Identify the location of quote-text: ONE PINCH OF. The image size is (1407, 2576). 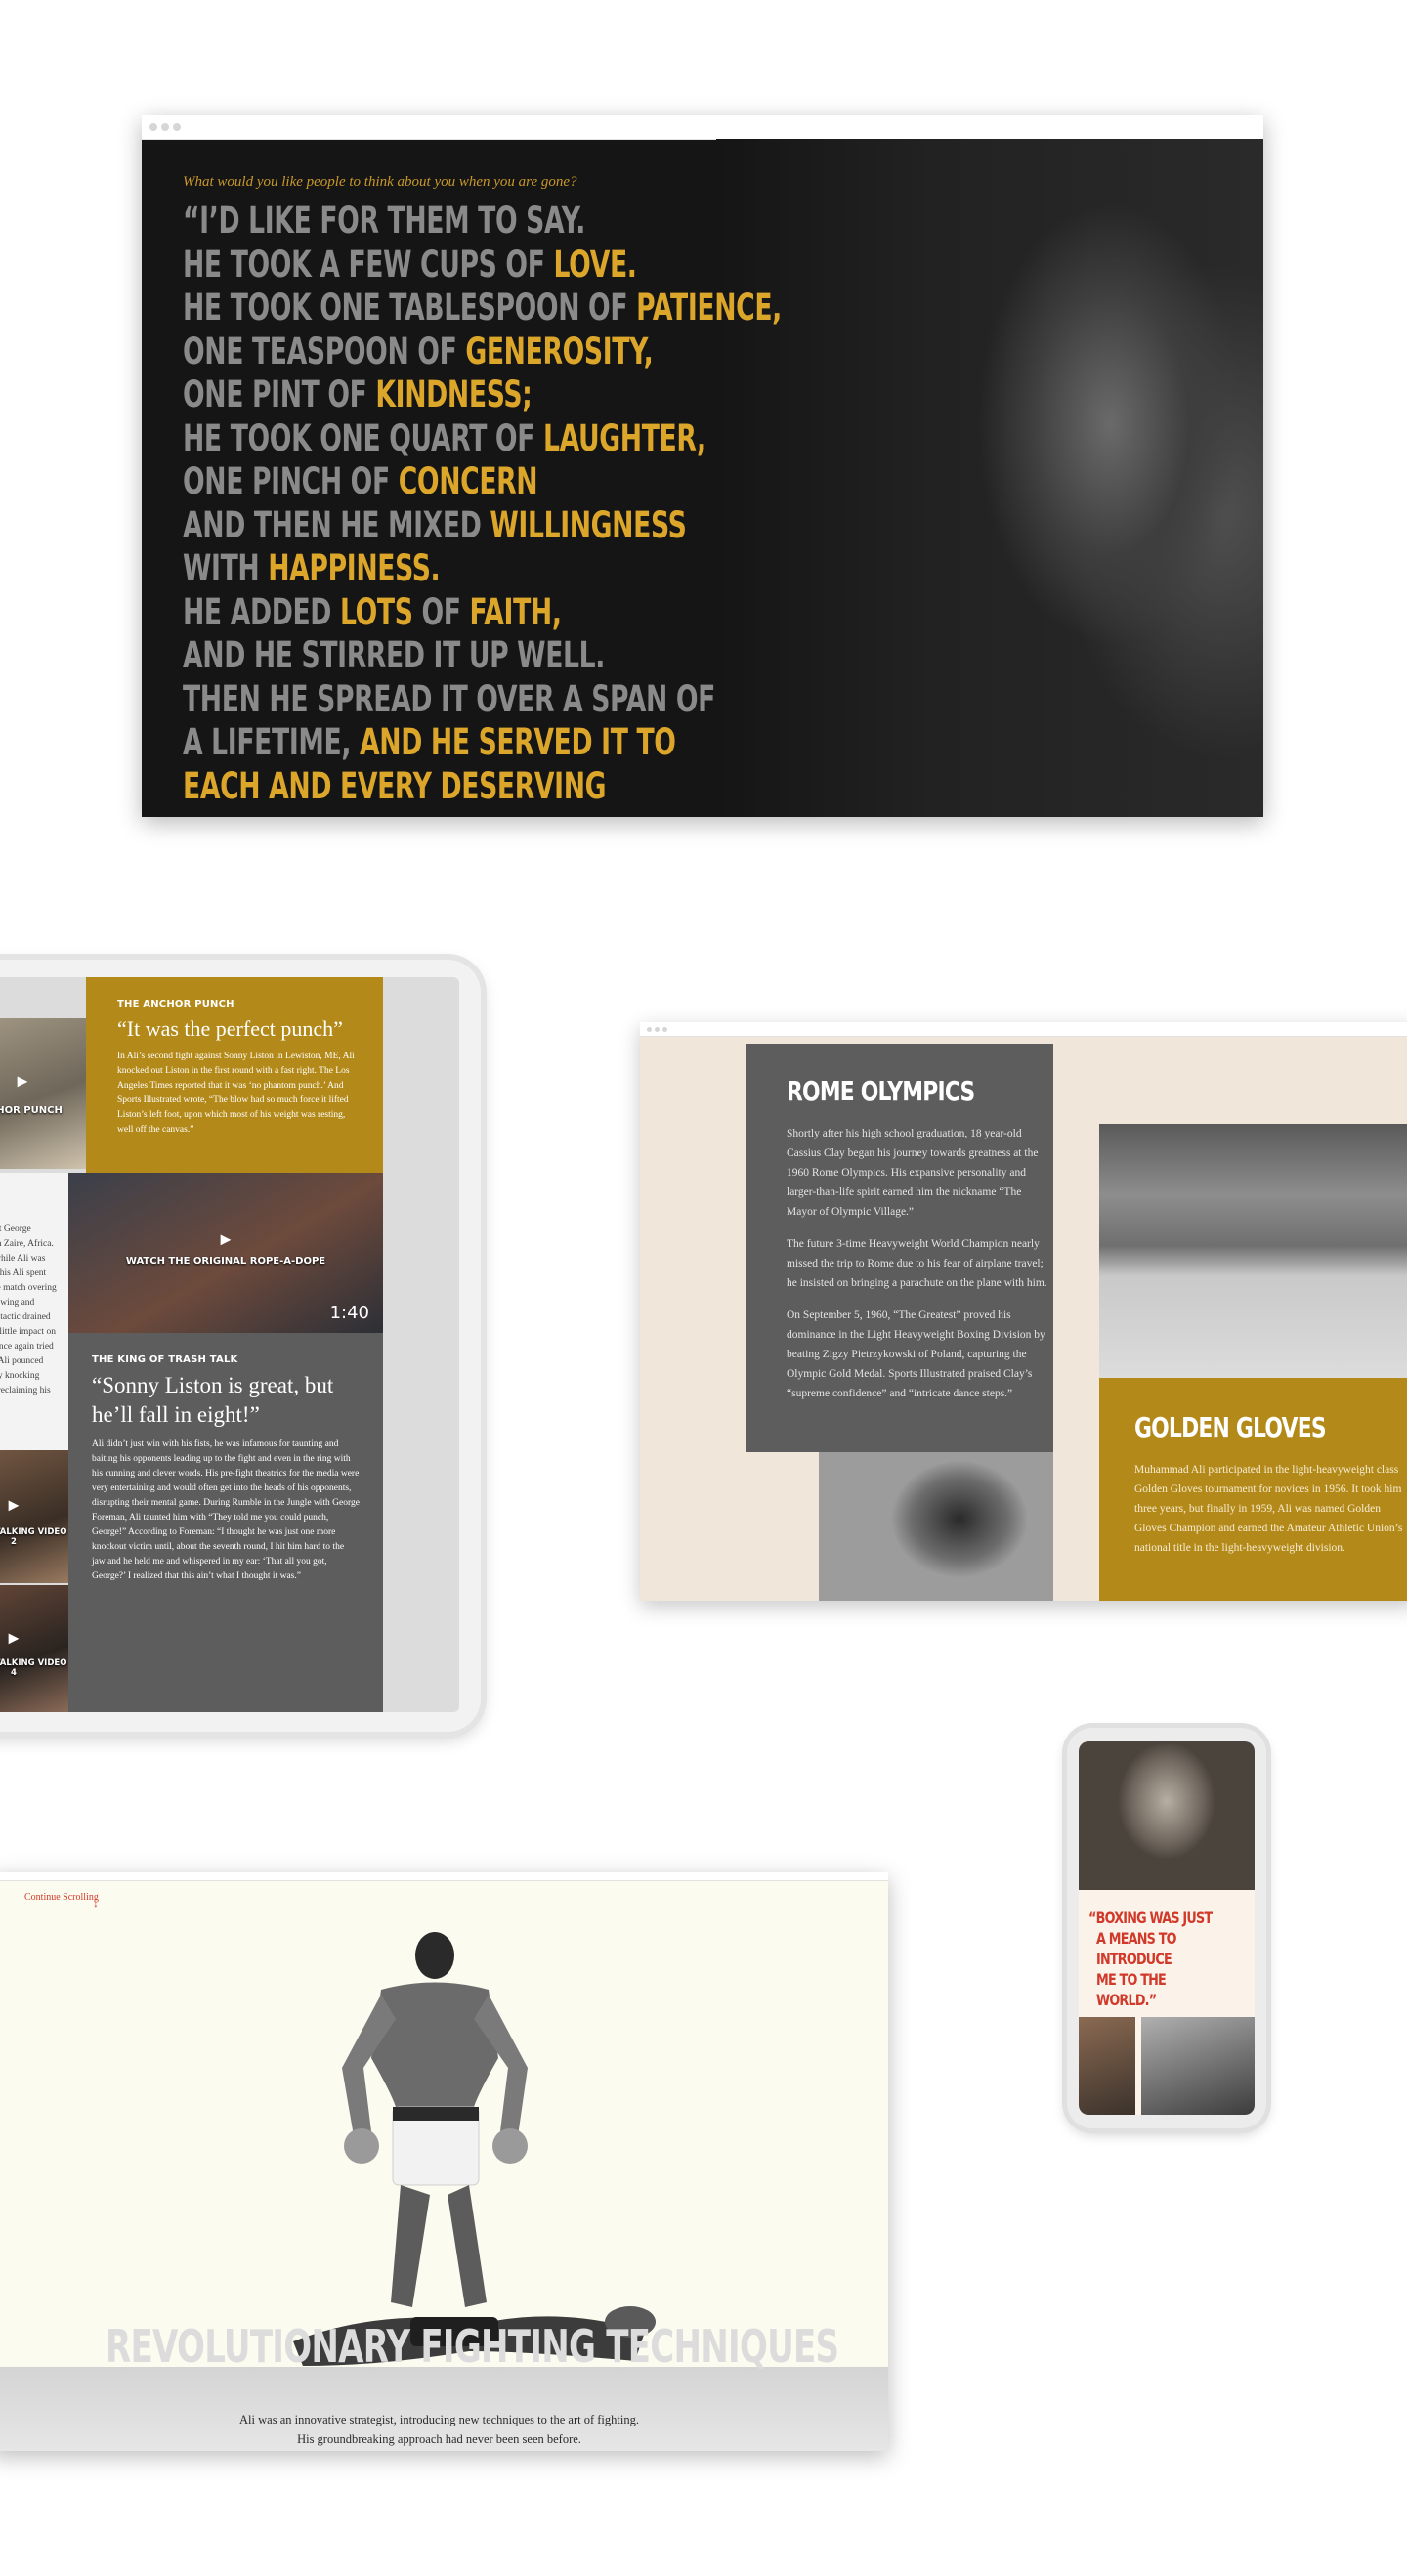
(291, 481).